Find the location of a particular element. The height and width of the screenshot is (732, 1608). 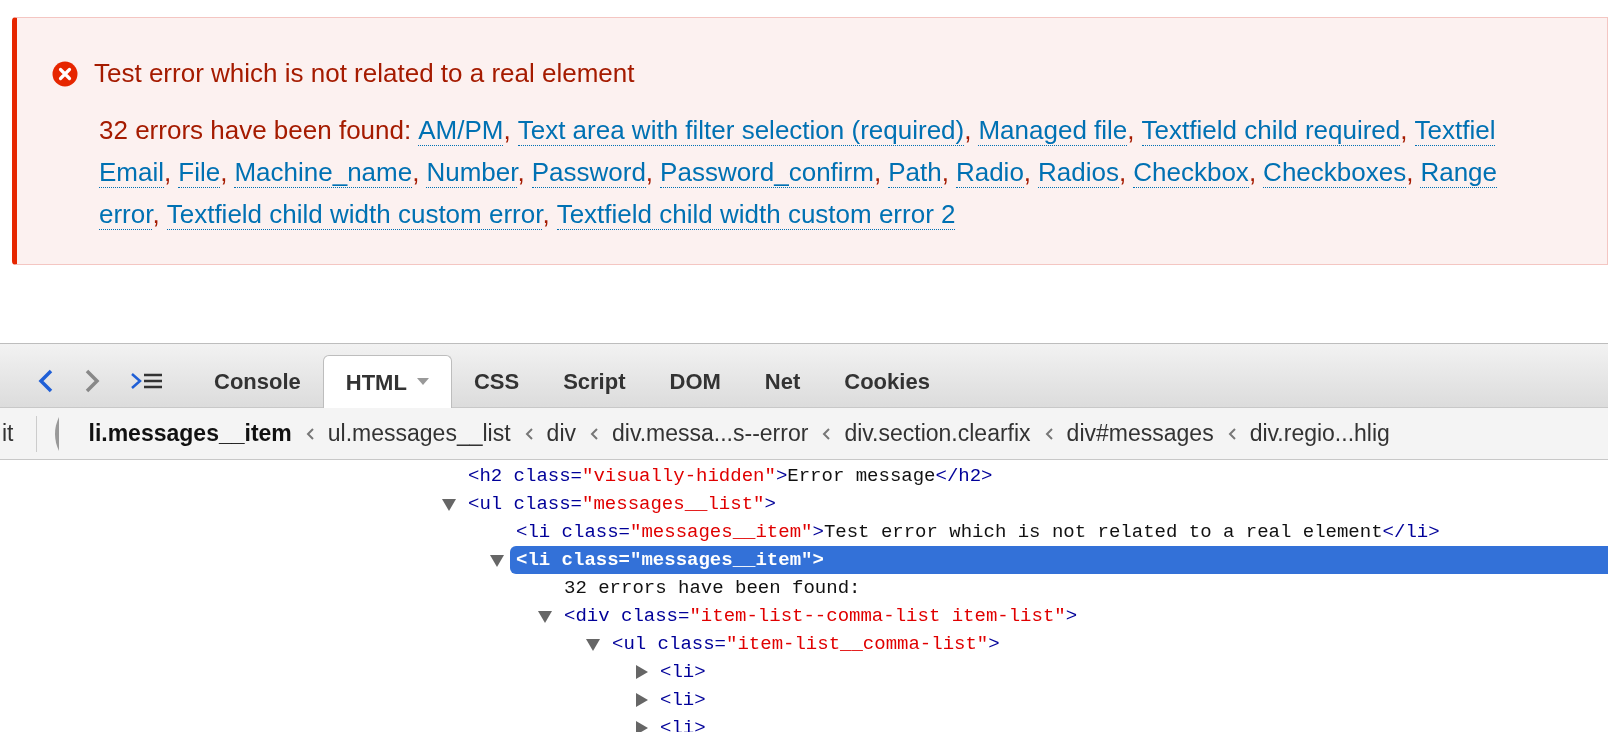

error-link: Managed file, is located at coordinates (1056, 130).